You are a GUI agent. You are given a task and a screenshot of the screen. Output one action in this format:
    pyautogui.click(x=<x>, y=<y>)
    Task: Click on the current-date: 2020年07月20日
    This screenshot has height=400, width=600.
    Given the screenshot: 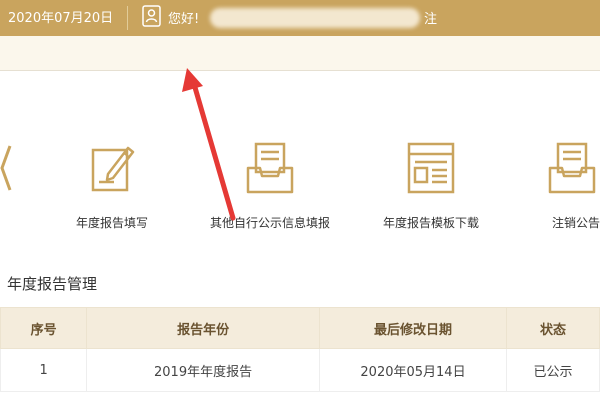 What is the action you would take?
    pyautogui.click(x=61, y=18)
    